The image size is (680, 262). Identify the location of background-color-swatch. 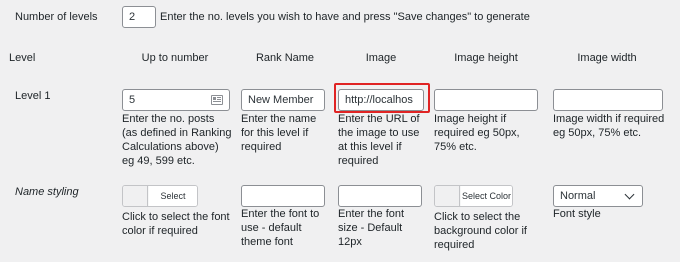
(447, 196).